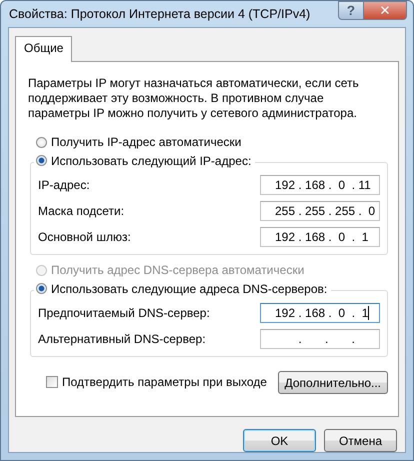 Image resolution: width=414 pixels, height=461 pixels. Describe the element at coordinates (159, 14) in the screenshot. I see `window-title: Свойства: Протокол Интернета версии 4 (TCP/IPv4)` at that location.